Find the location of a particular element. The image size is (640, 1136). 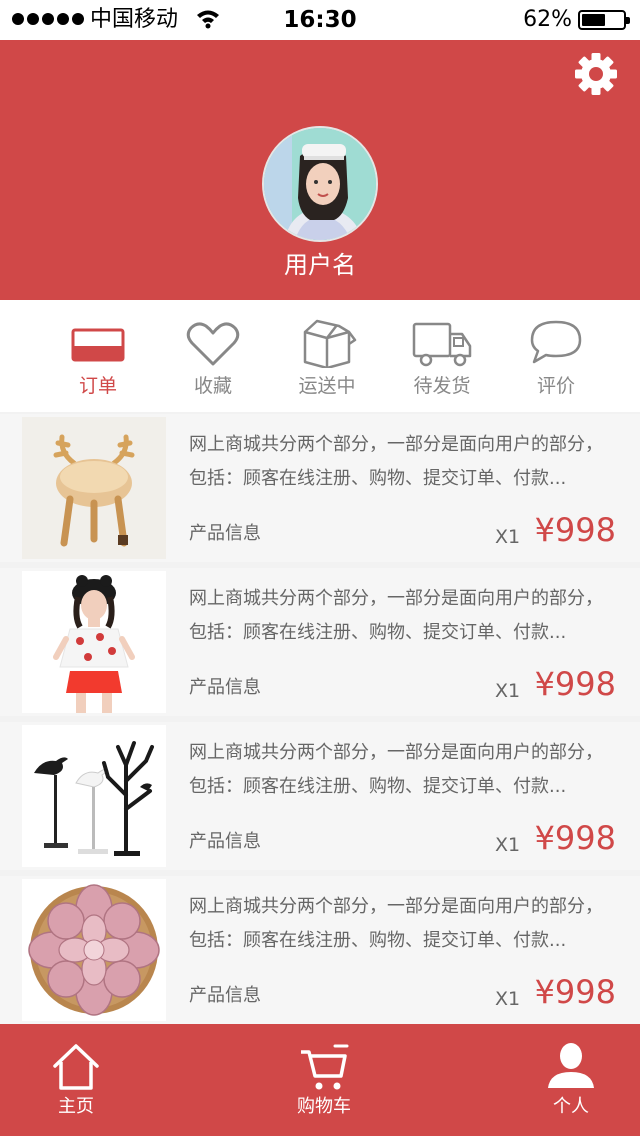

nav-cart: 购物车 is located at coordinates (324, 1080).